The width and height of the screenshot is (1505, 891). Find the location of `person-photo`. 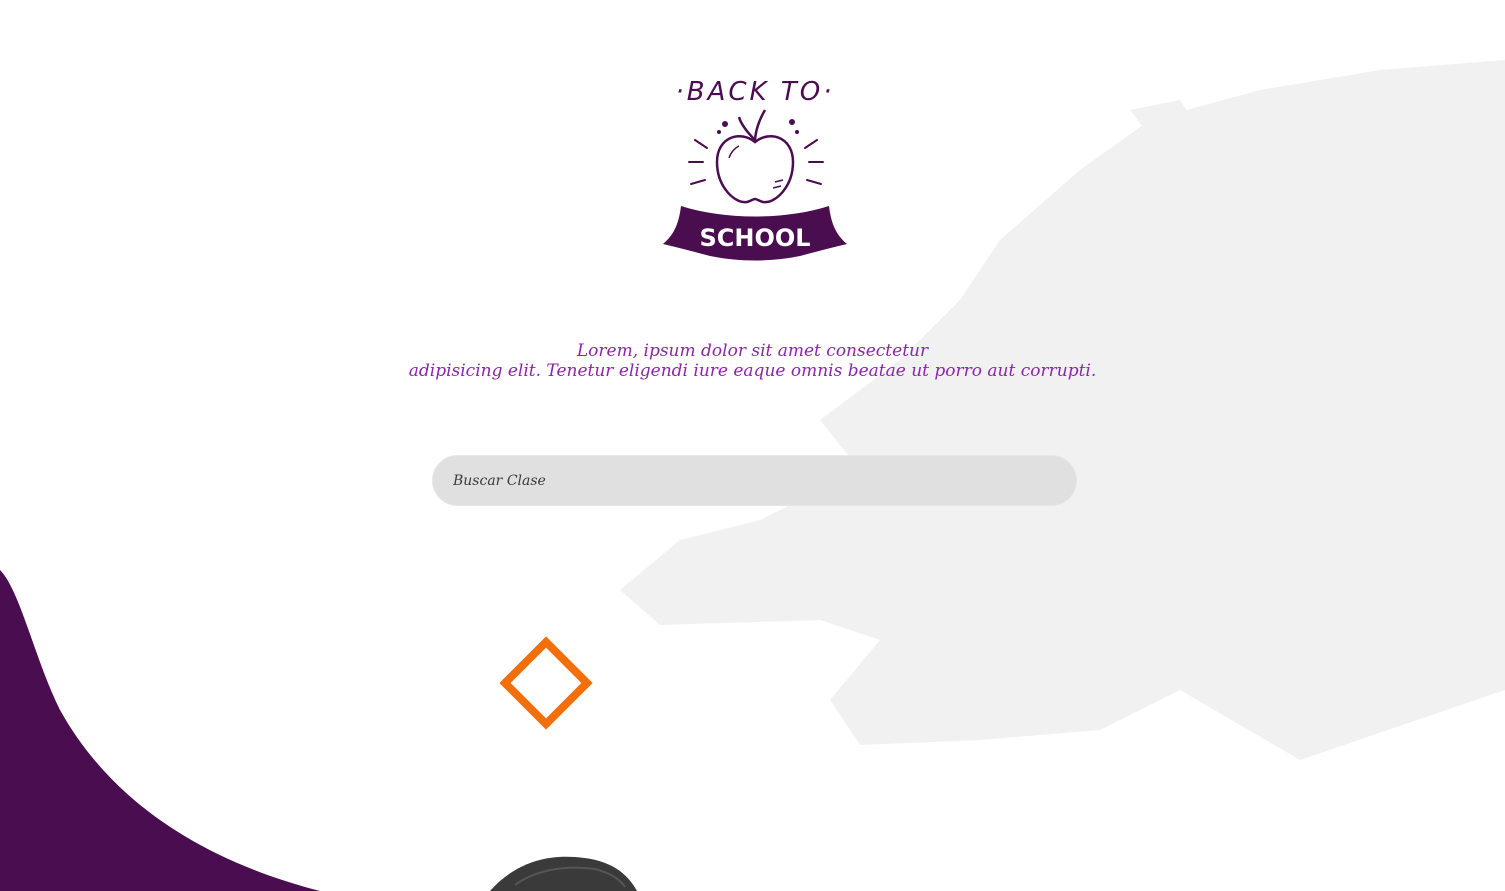

person-photo is located at coordinates (563, 873).